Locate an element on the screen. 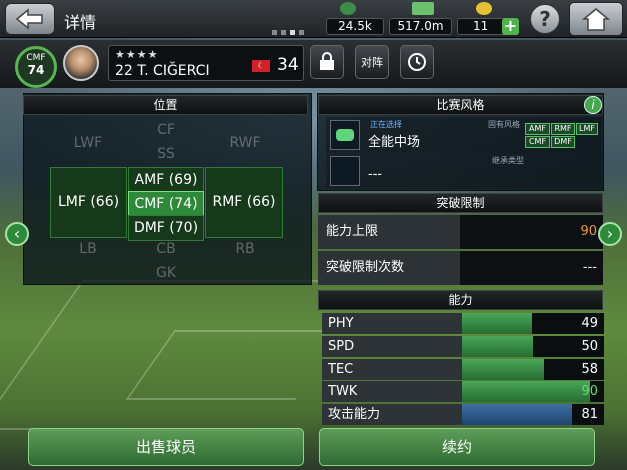 The width and height of the screenshot is (627, 470). ability-bar: 81 is located at coordinates (533, 414).